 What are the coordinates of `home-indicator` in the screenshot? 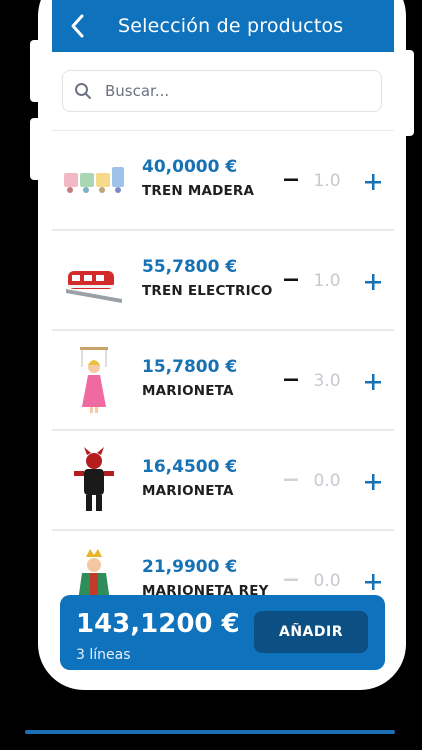 It's located at (210, 732).